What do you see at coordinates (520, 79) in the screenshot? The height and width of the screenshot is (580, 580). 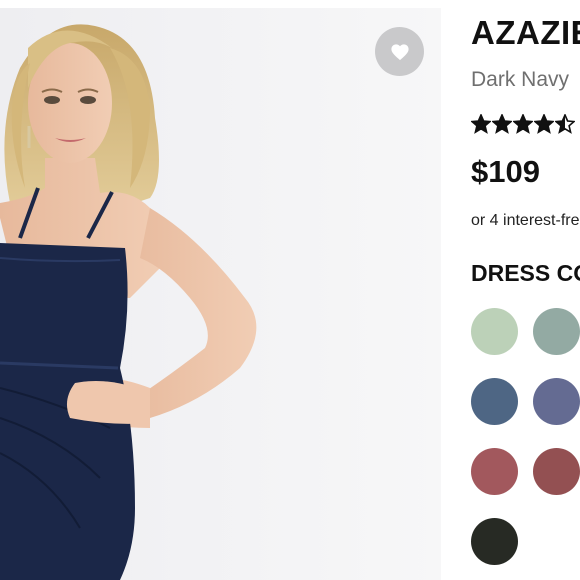 I see `selected-color-name: Dark Navy` at bounding box center [520, 79].